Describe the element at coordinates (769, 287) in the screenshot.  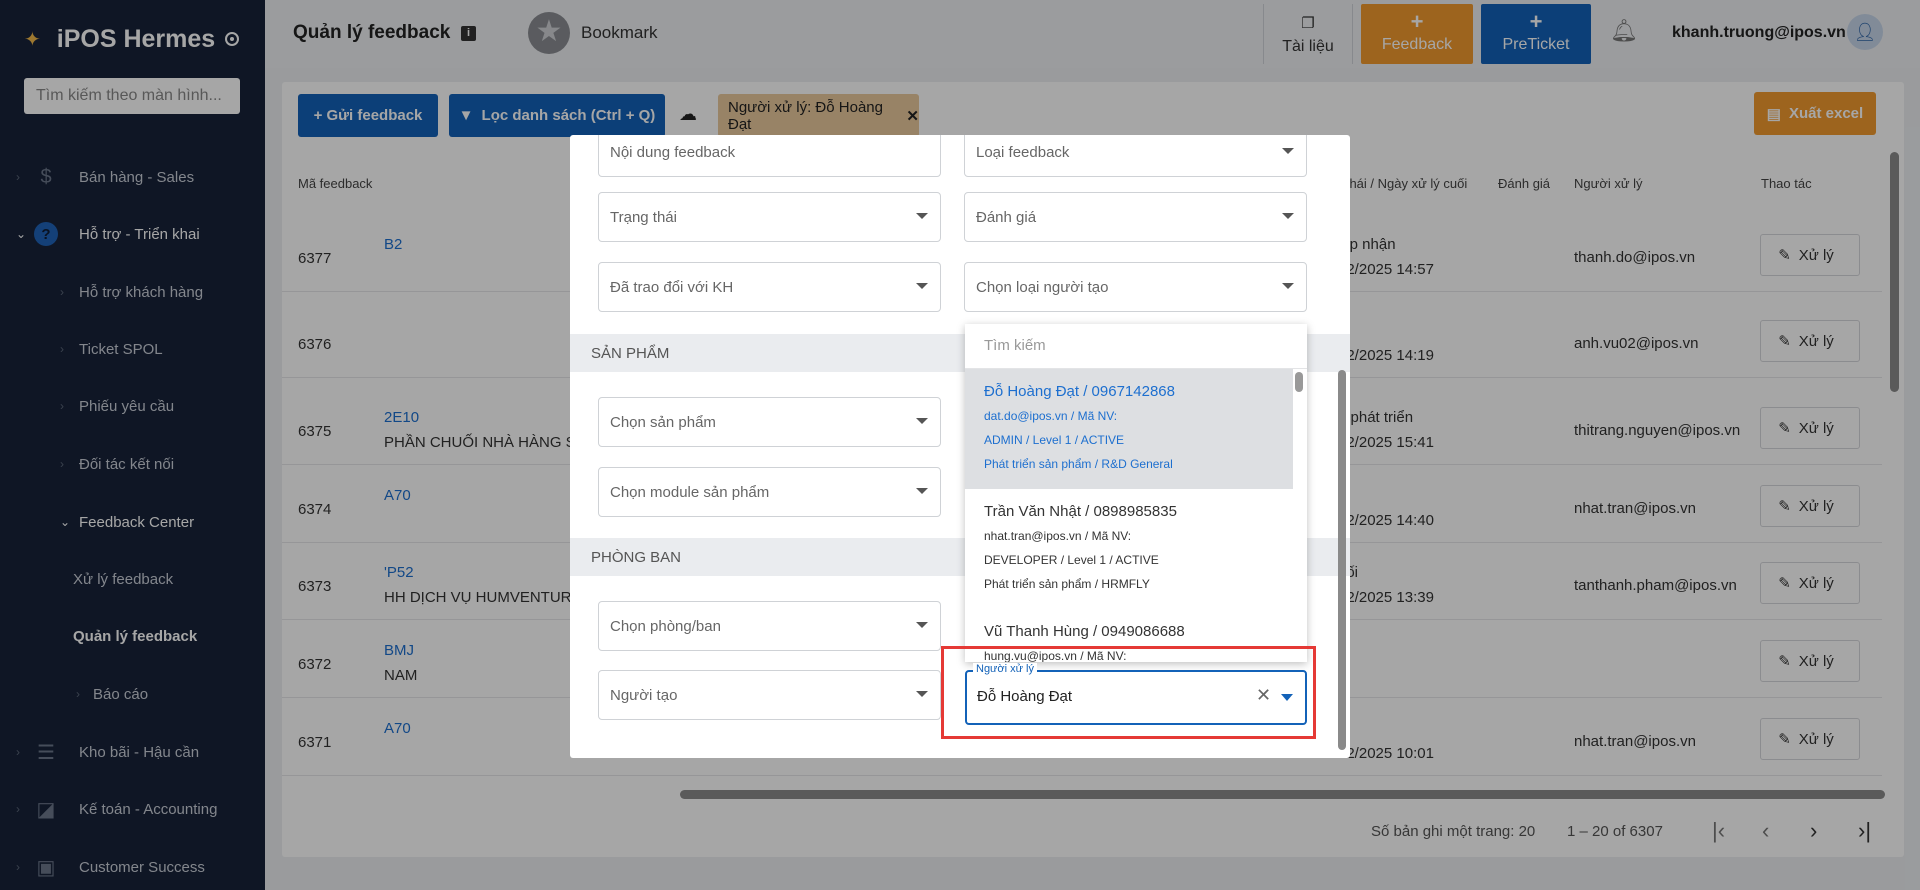
I see `contacted-select: Đã trao đổi với KH` at that location.